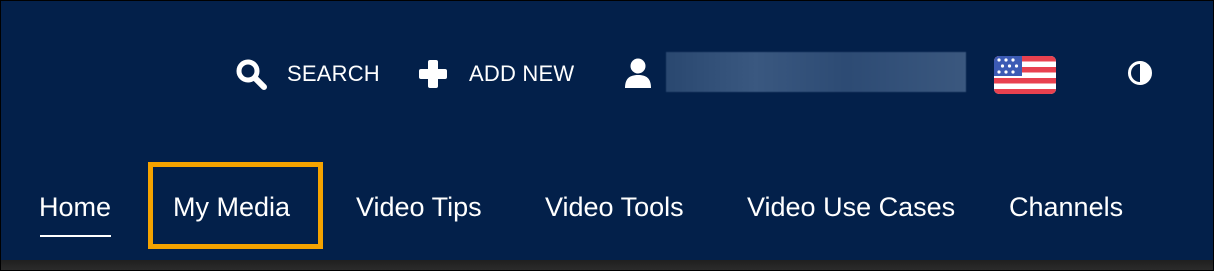  What do you see at coordinates (1066, 207) in the screenshot?
I see `nav-item-channels: Channels` at bounding box center [1066, 207].